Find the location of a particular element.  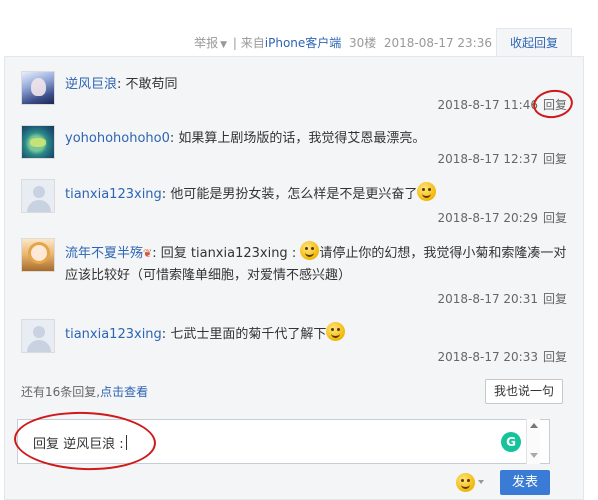

reply-time: 2018-8-17 20:31 is located at coordinates (487, 299).